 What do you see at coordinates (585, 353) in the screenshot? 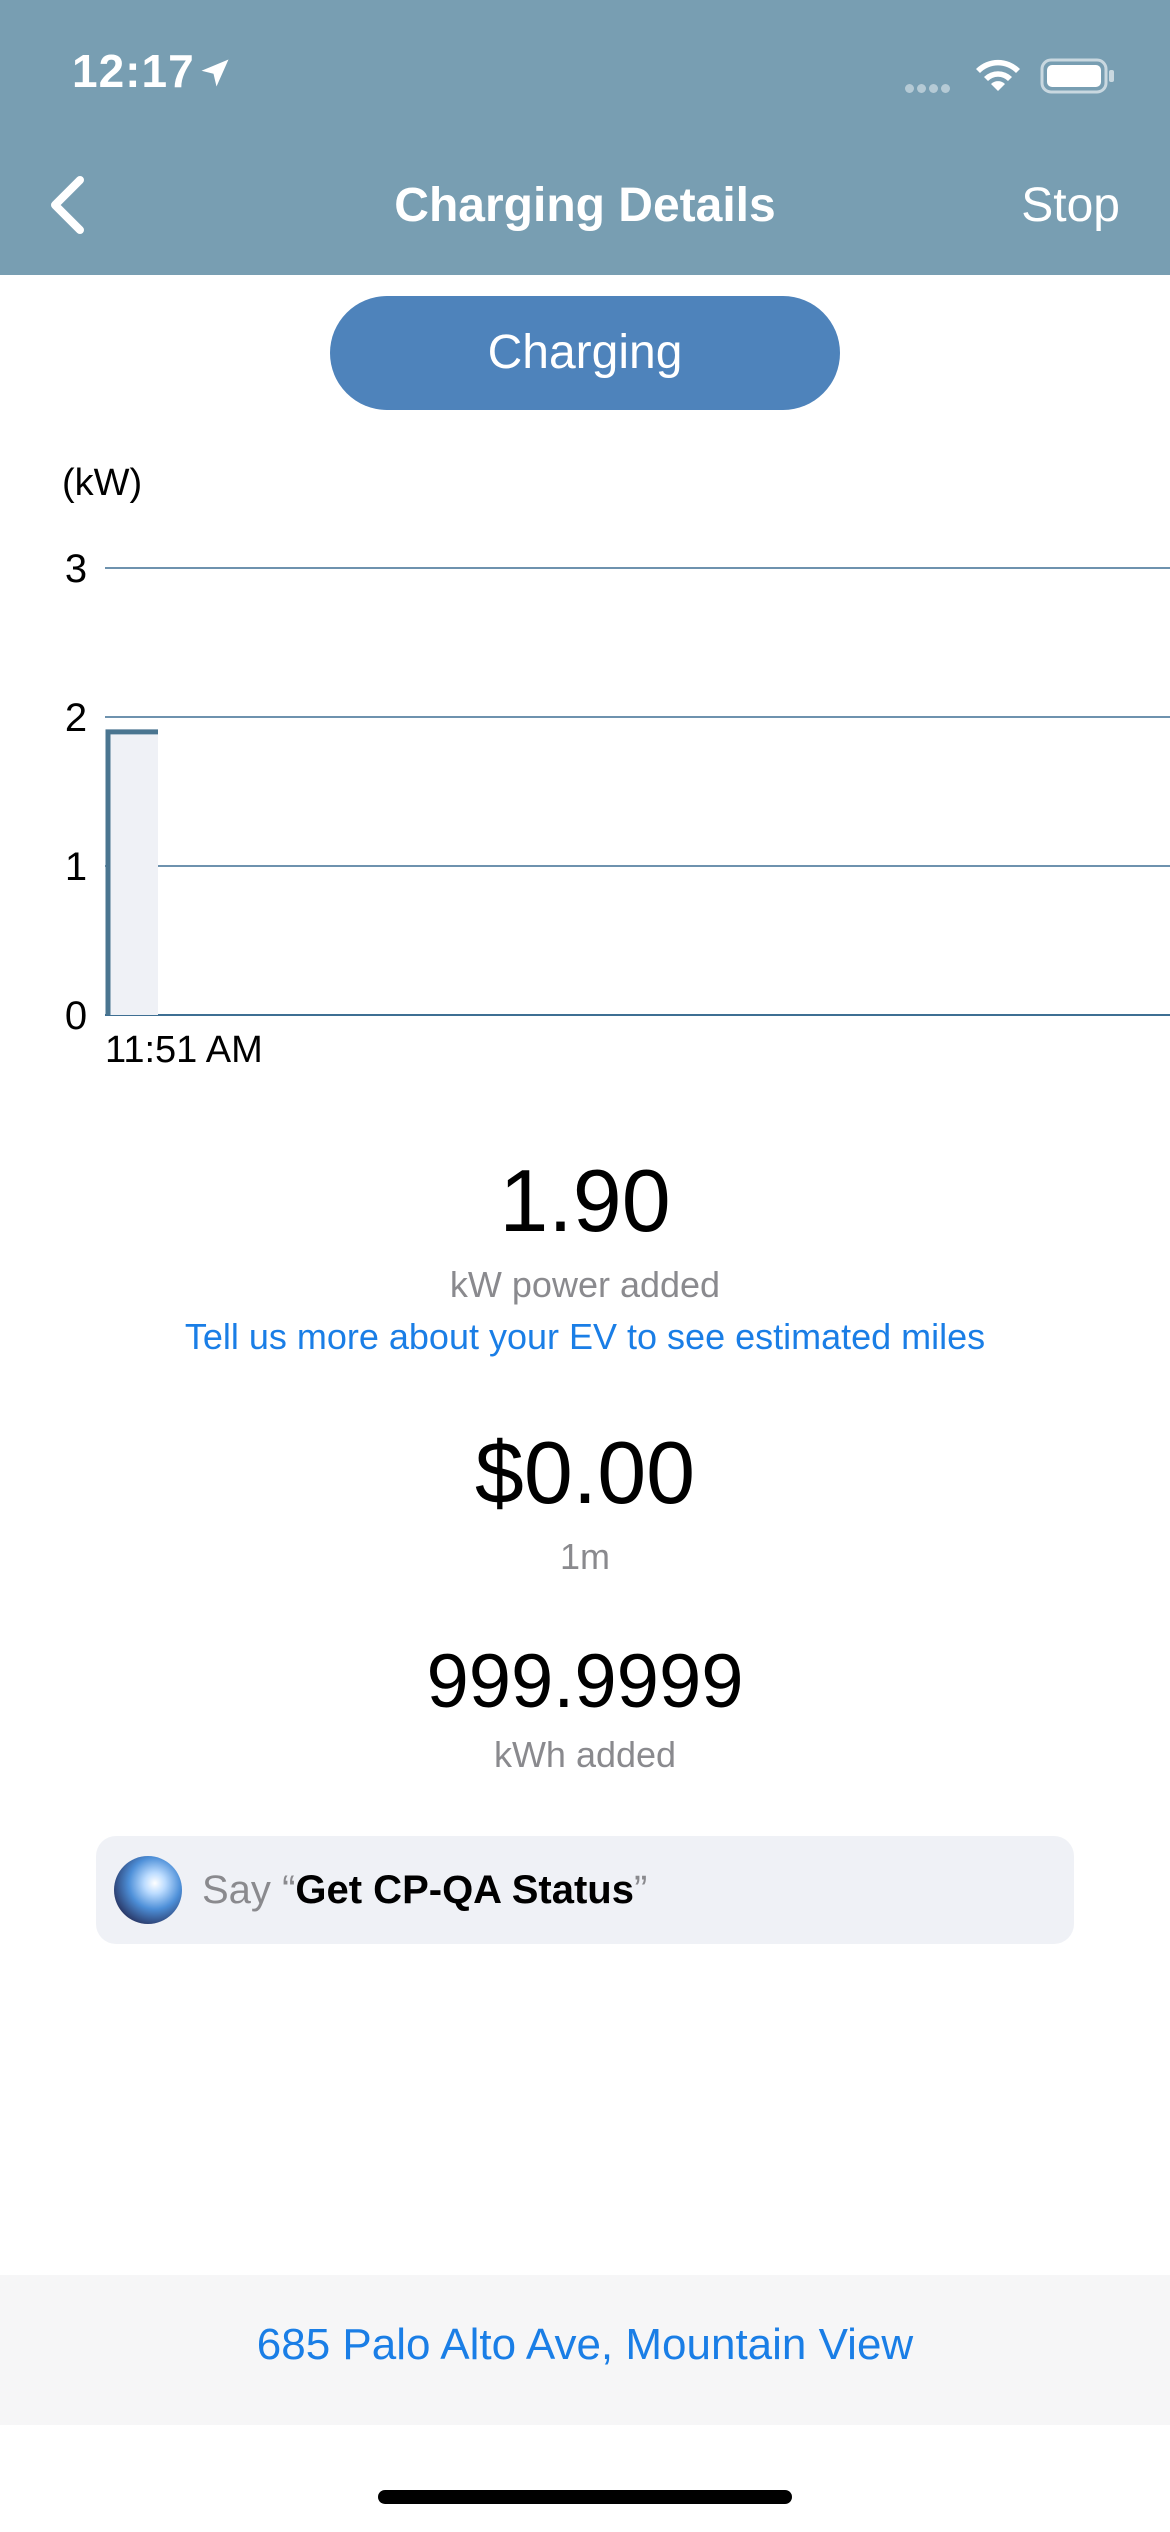
I see `charging-status-pill: Charging` at bounding box center [585, 353].